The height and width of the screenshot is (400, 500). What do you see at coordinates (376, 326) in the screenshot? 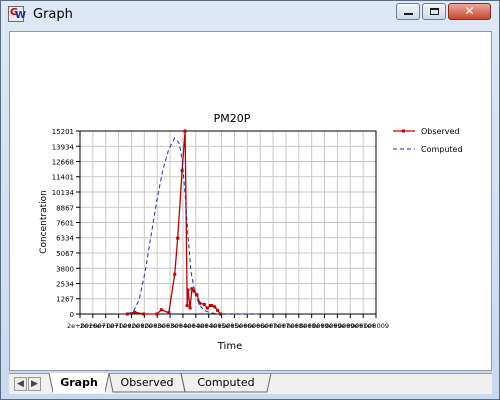
I see `x-tick-label: 1e+009` at bounding box center [376, 326].